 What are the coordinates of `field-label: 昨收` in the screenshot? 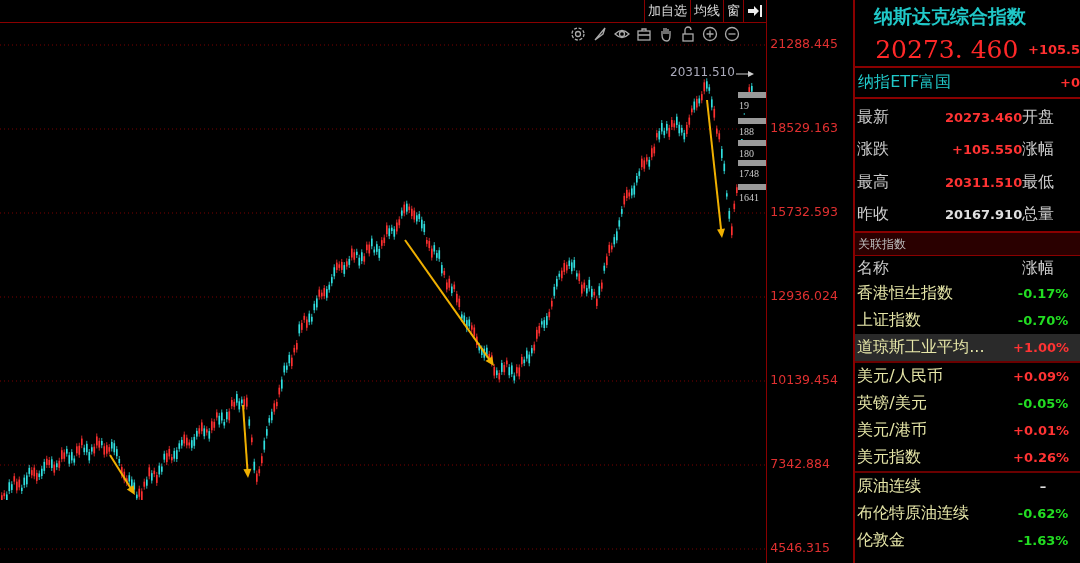 It's located at (874, 215).